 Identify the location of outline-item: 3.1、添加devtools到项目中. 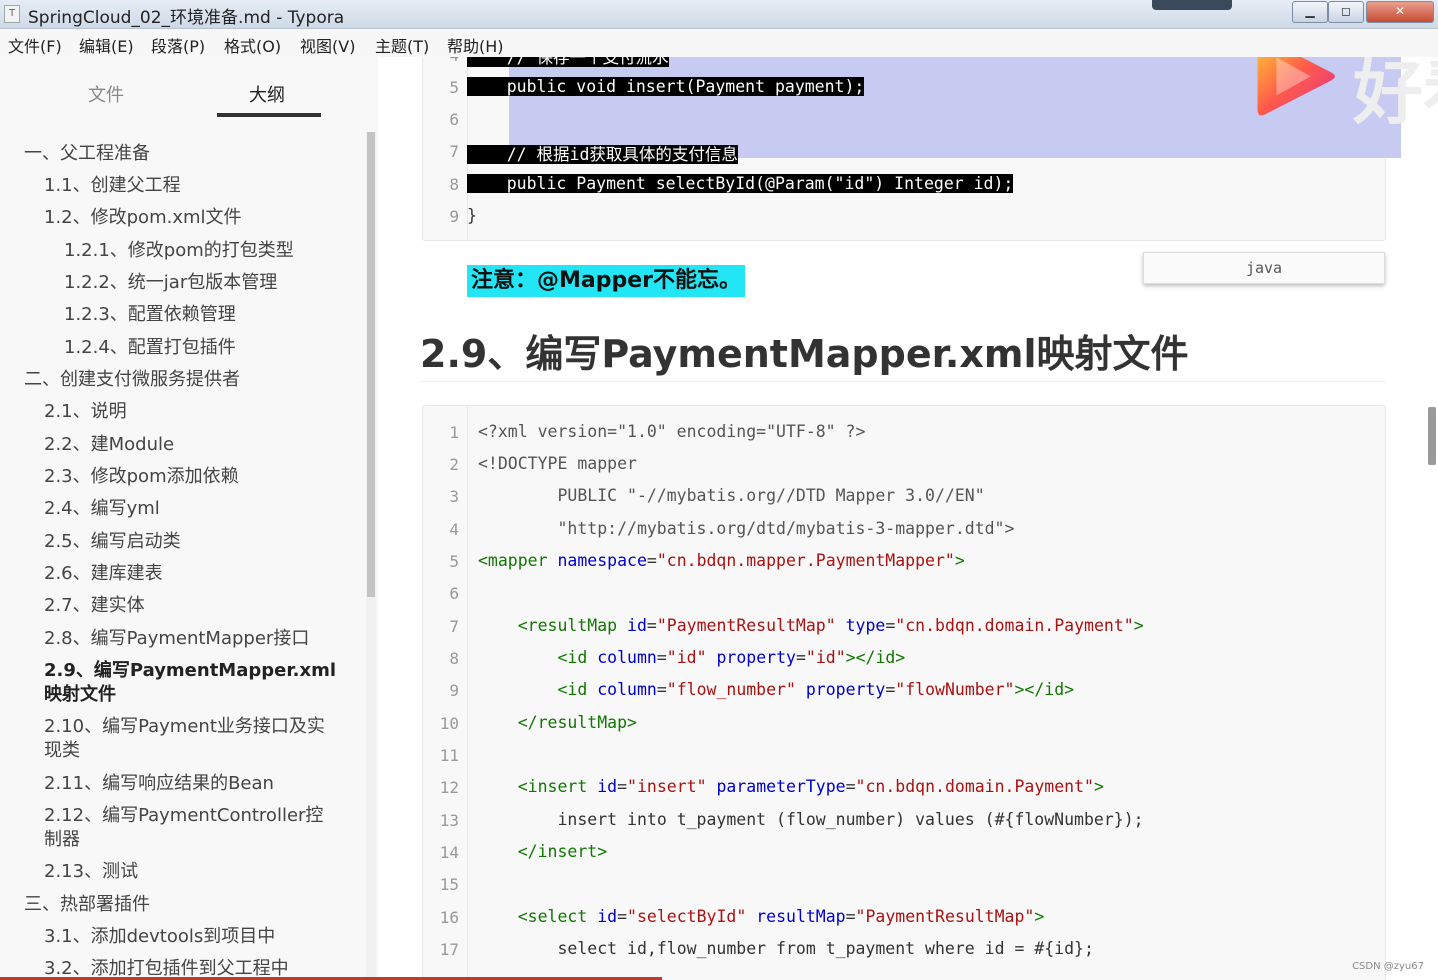
(159, 936).